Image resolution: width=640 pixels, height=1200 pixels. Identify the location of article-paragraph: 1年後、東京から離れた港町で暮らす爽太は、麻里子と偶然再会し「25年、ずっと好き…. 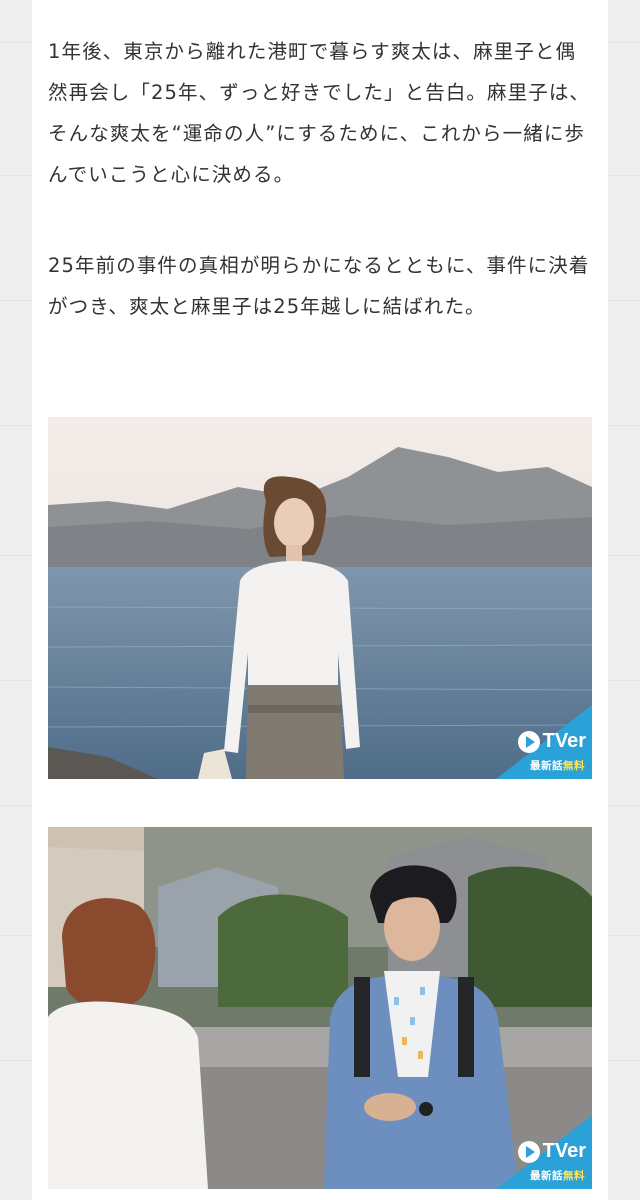
(319, 113).